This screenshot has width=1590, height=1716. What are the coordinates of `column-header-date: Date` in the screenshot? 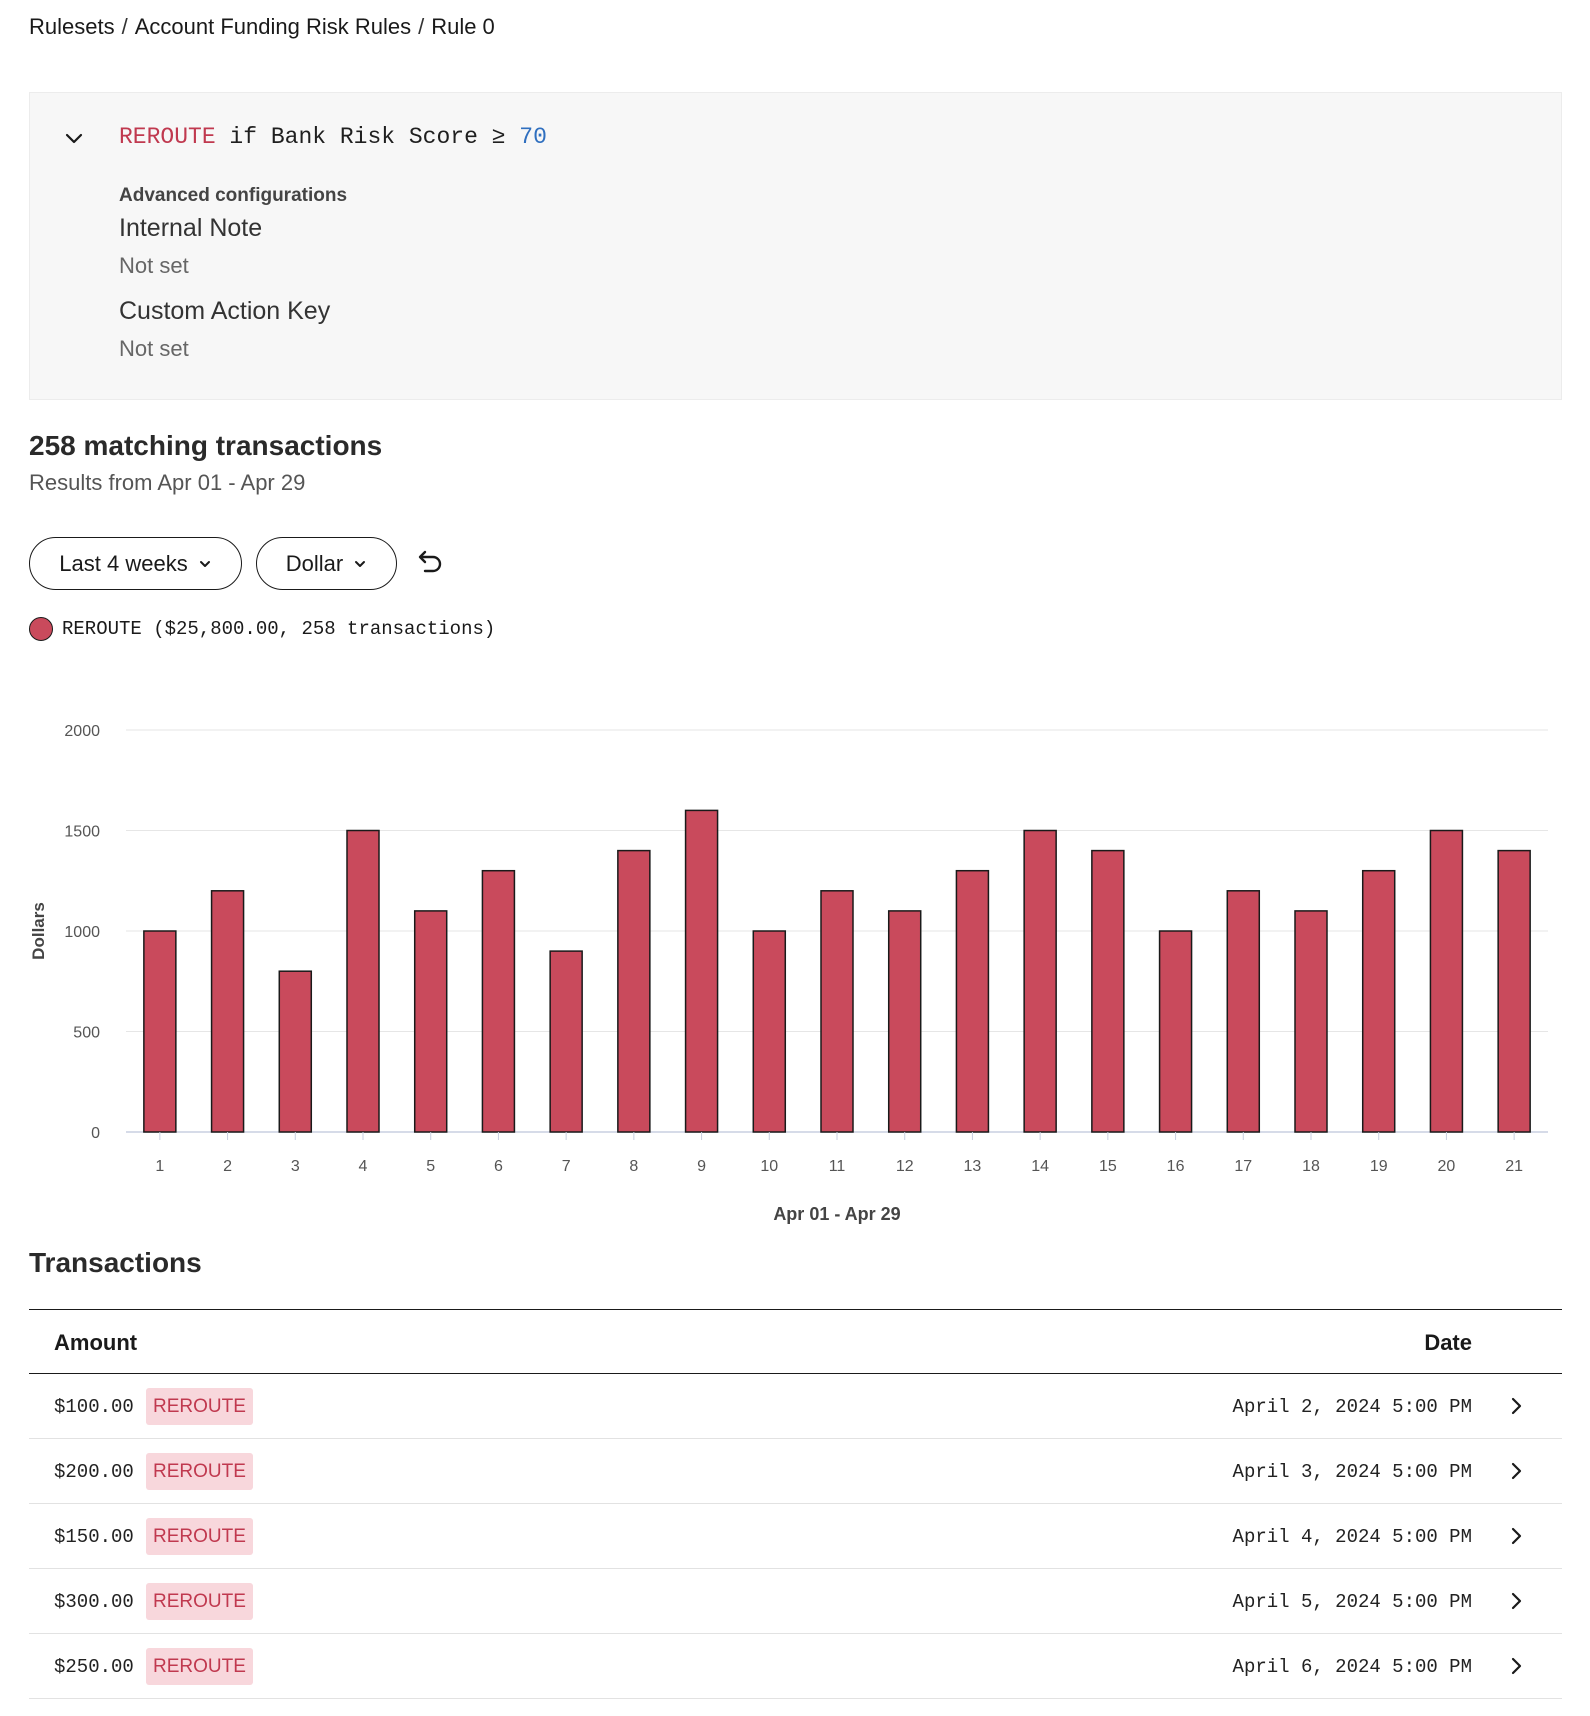 It's located at (1448, 1343).